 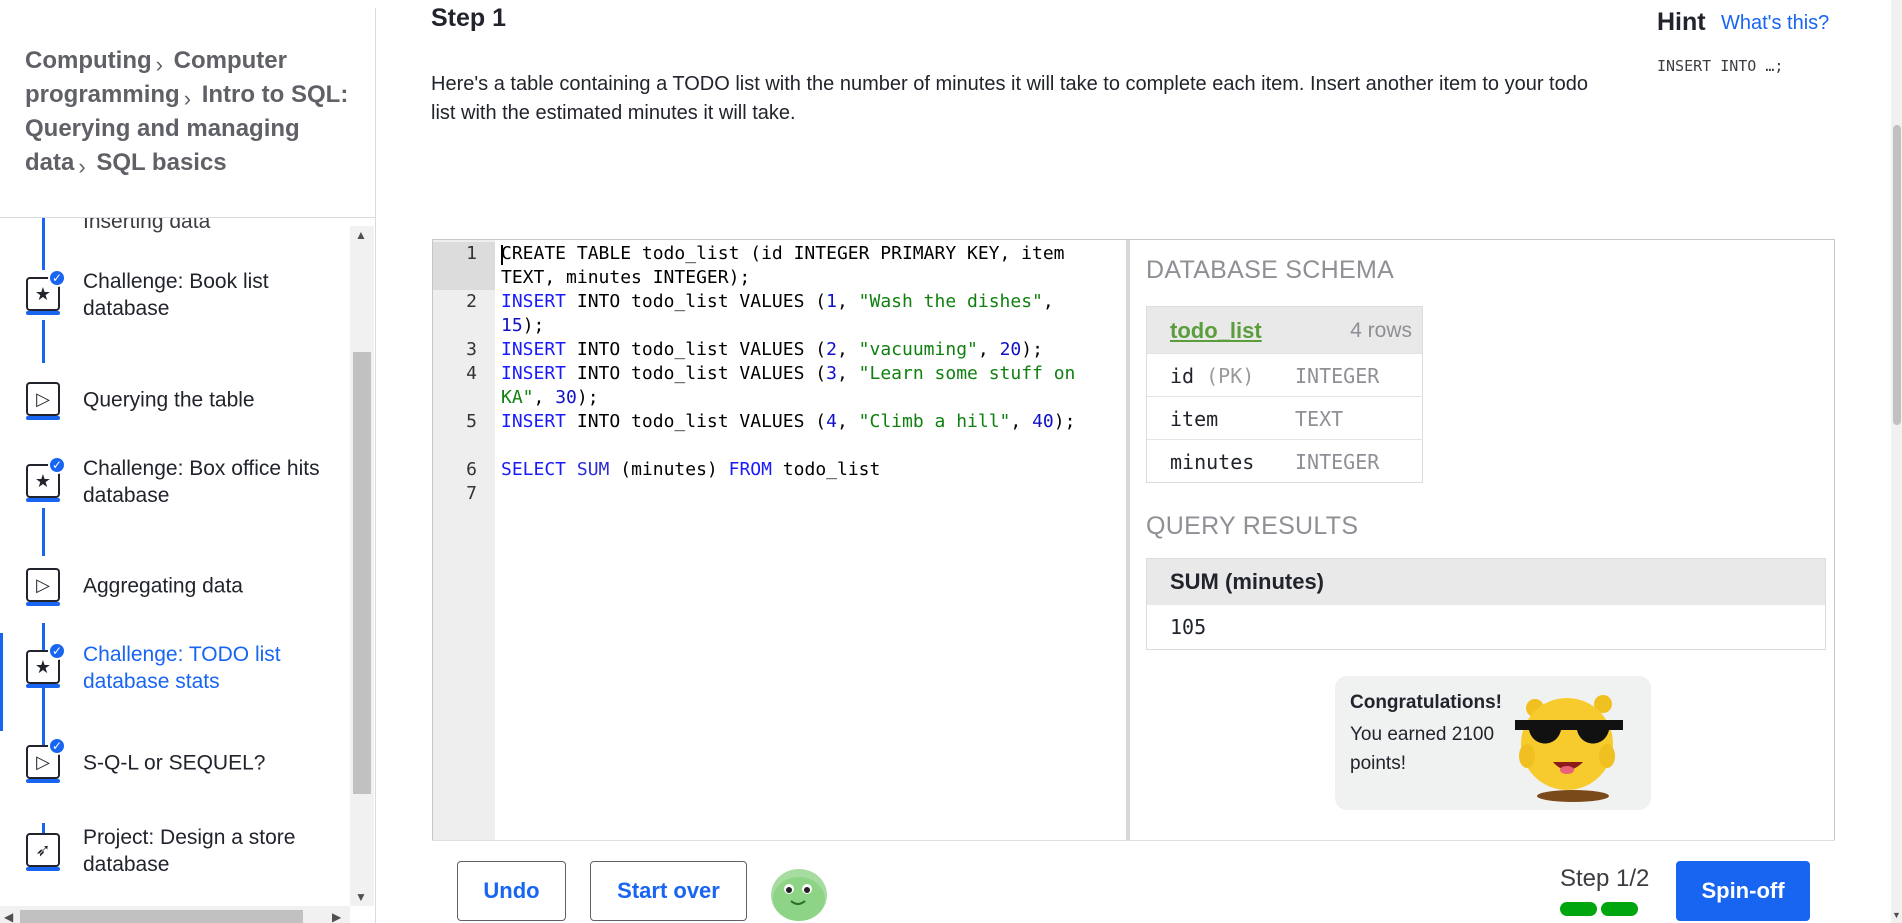 What do you see at coordinates (8, 916) in the screenshot?
I see `scroll-left-icon: ◀` at bounding box center [8, 916].